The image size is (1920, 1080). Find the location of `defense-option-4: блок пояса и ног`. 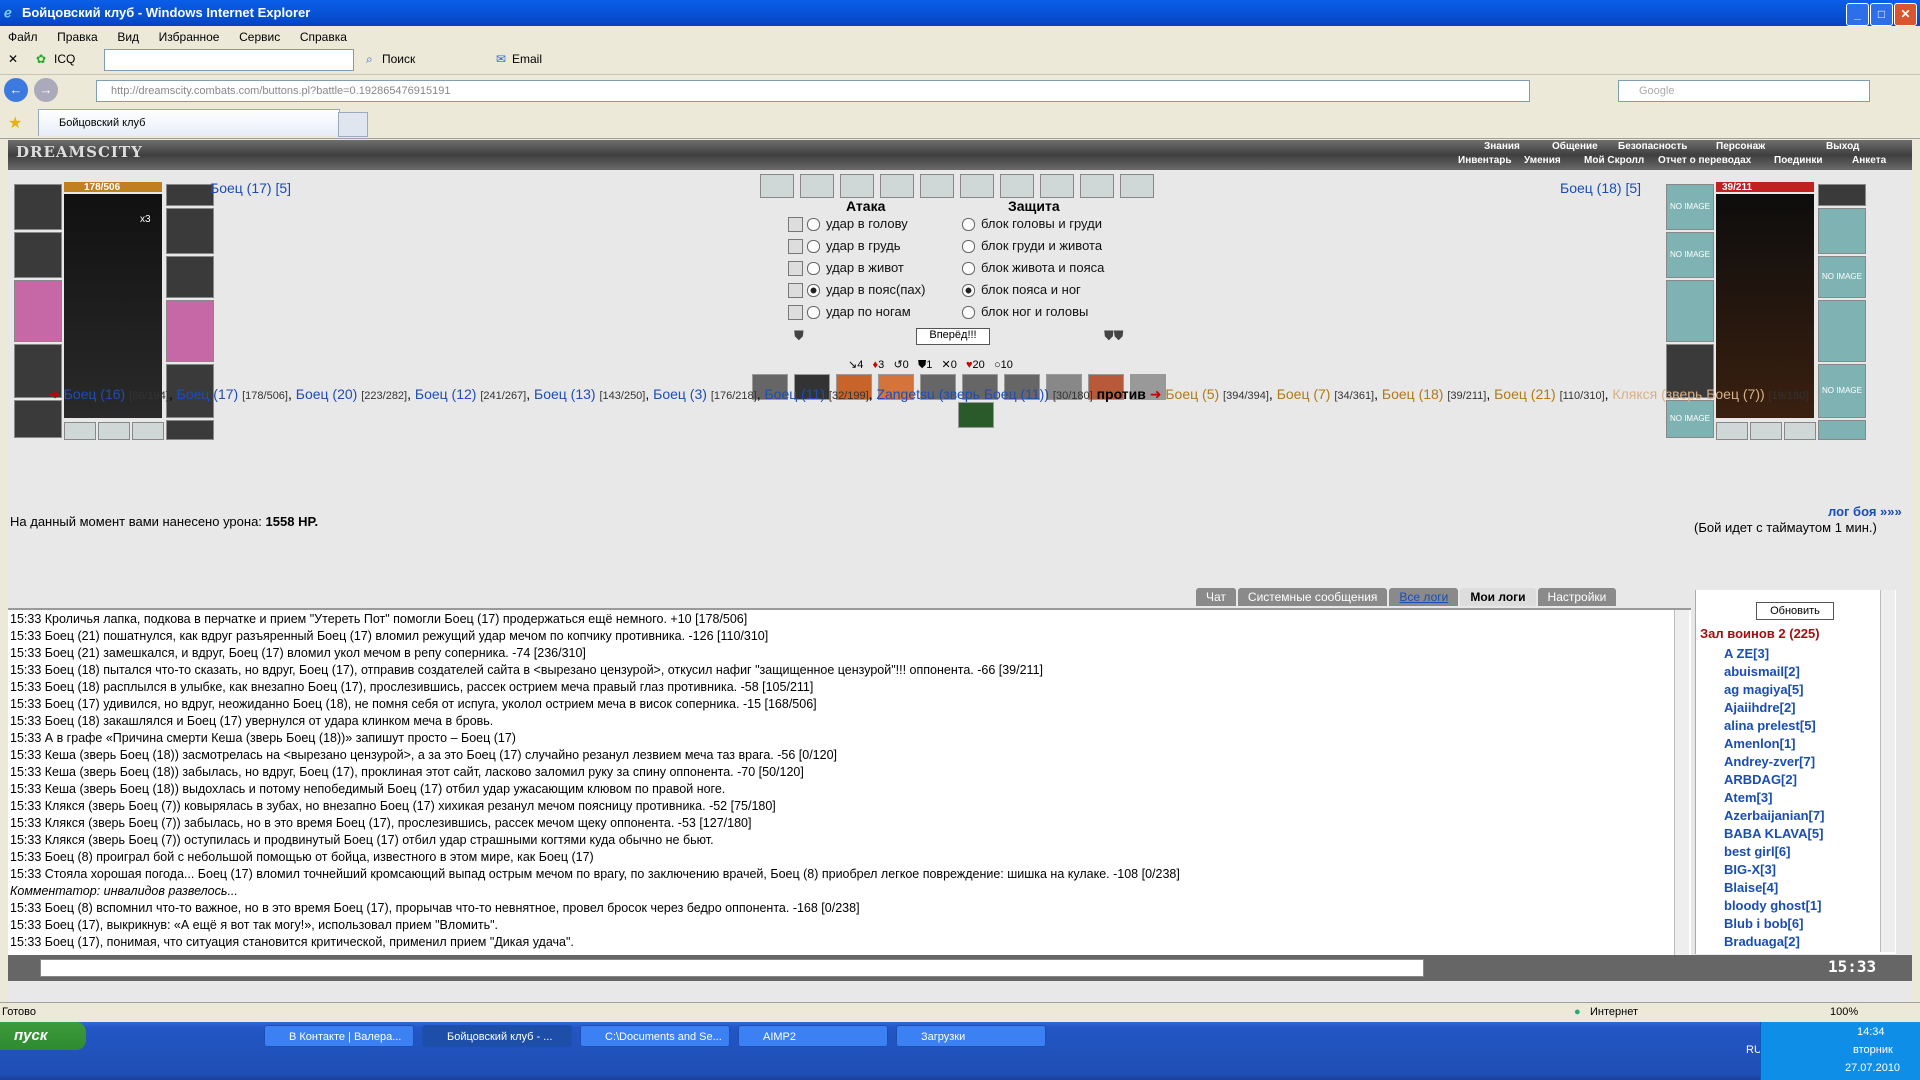

defense-option-4: блок пояса и ног is located at coordinates (1021, 290).